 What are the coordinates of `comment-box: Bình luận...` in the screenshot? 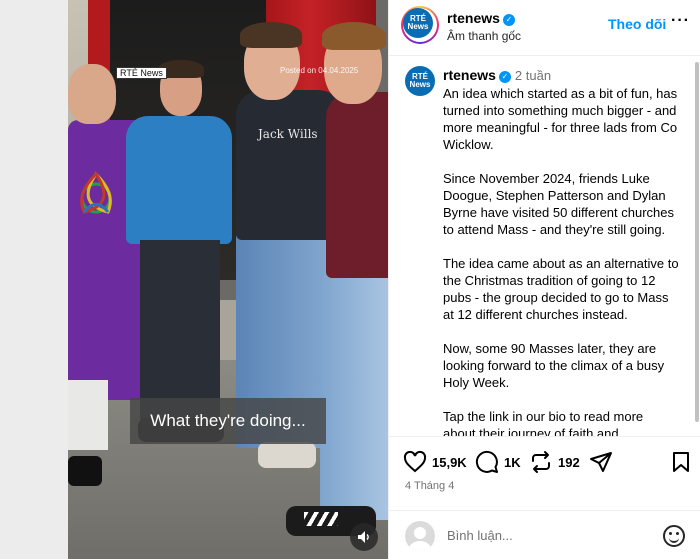 It's located at (544, 534).